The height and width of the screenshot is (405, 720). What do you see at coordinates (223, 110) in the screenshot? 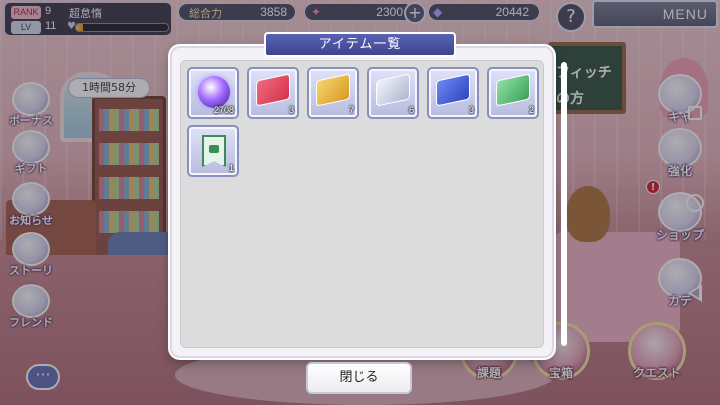
I see `item-count: 2708` at bounding box center [223, 110].